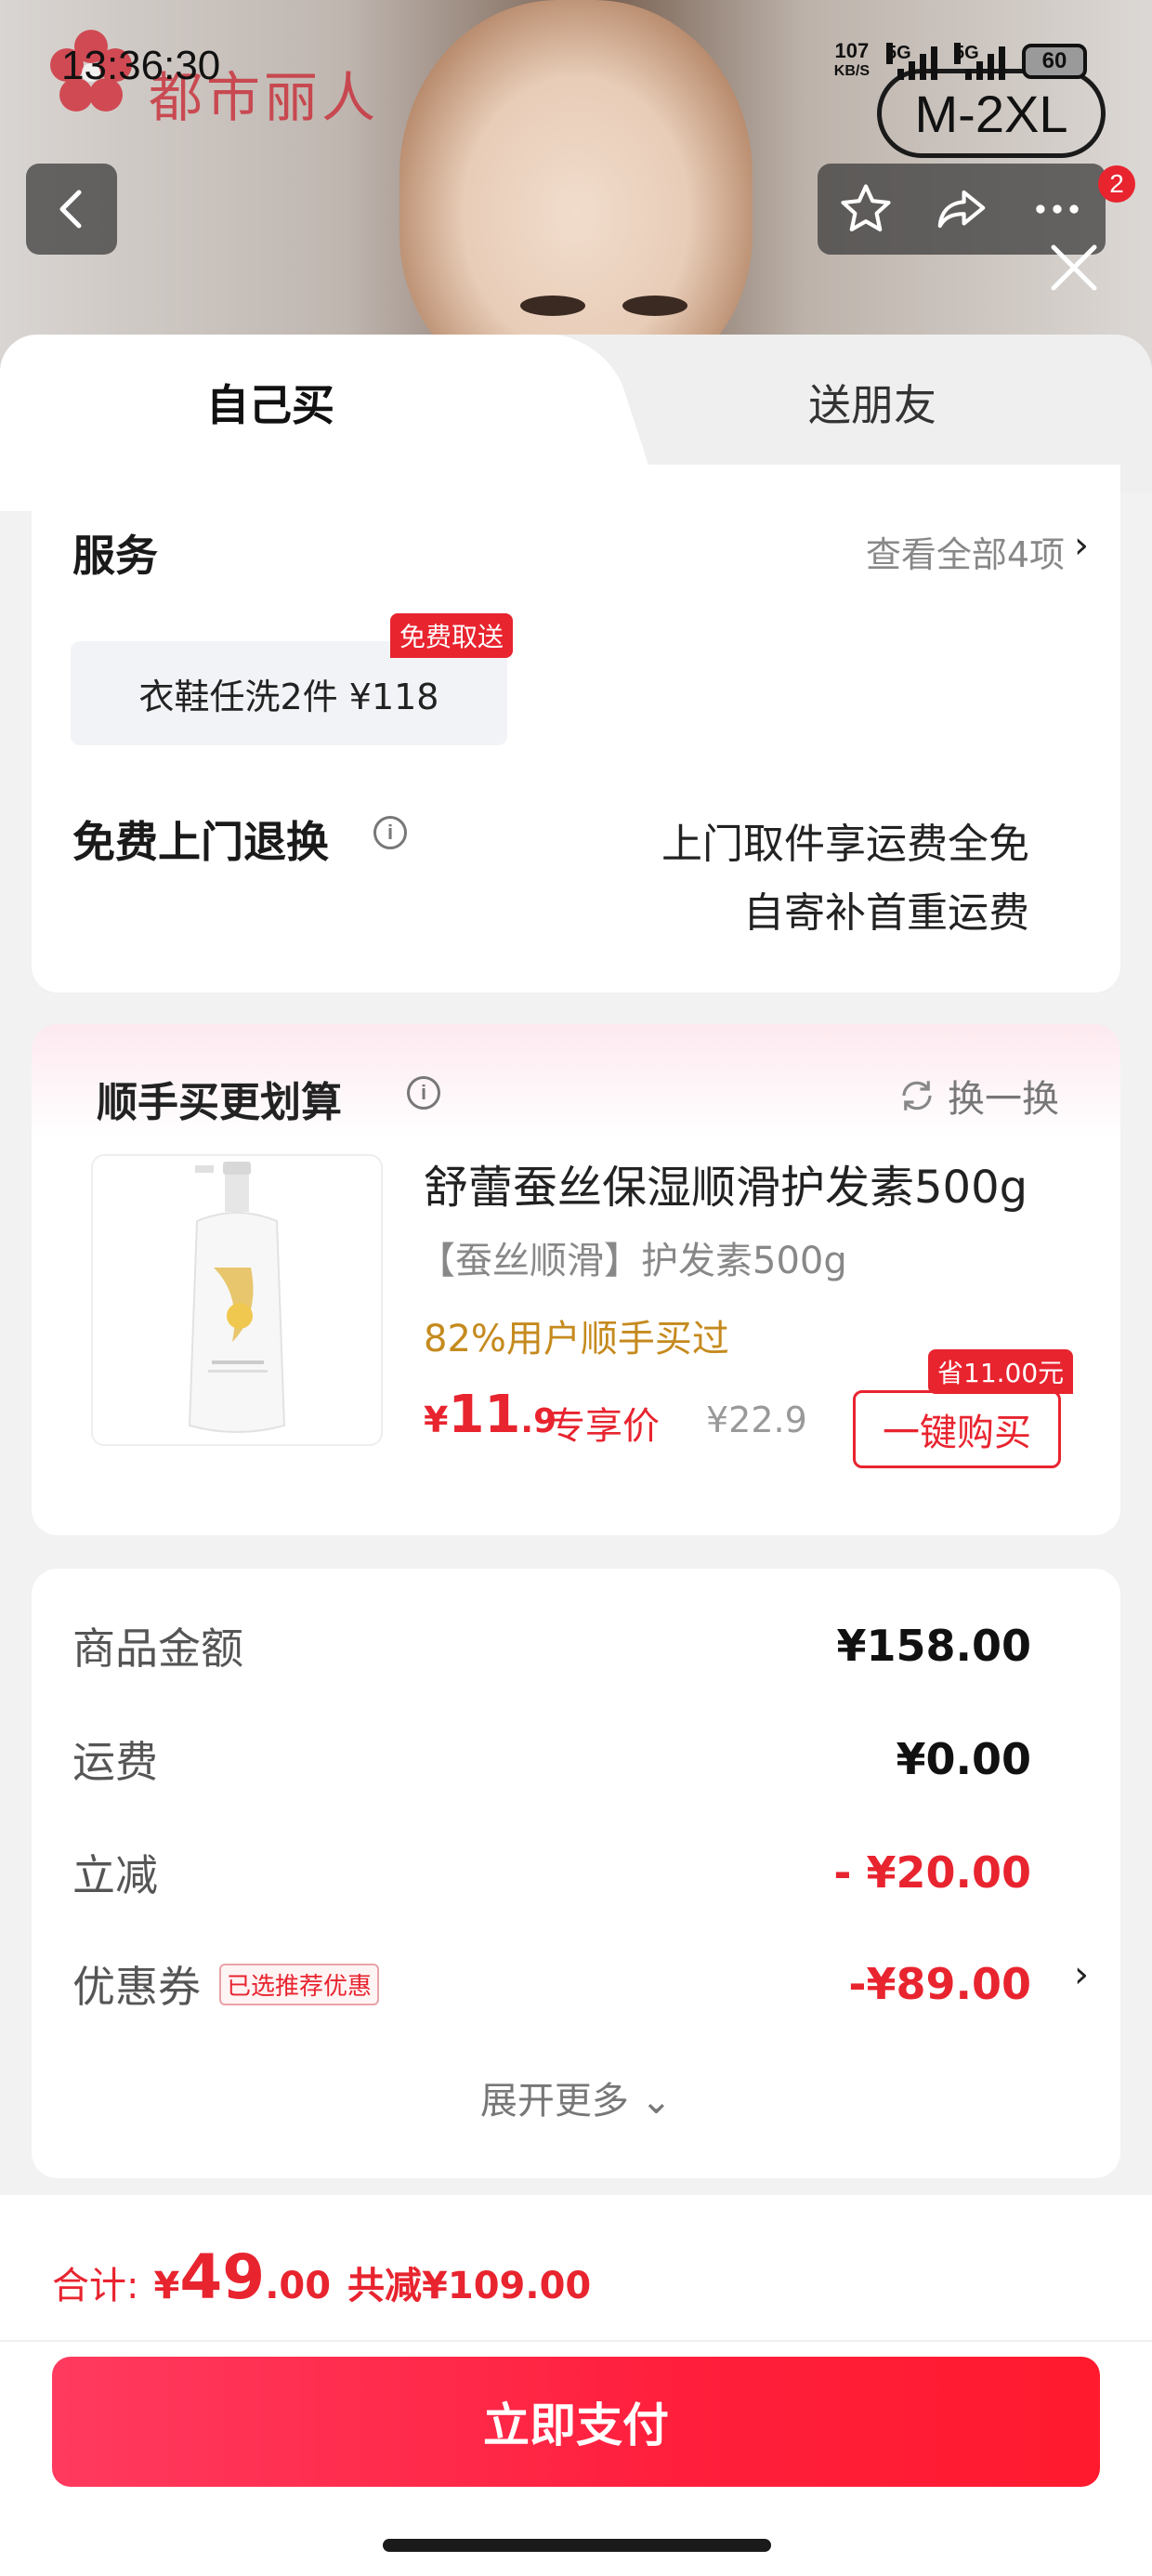 Image resolution: width=1152 pixels, height=2576 pixels. I want to click on return-self-ship-note: 自寄补首重运费, so click(886, 913).